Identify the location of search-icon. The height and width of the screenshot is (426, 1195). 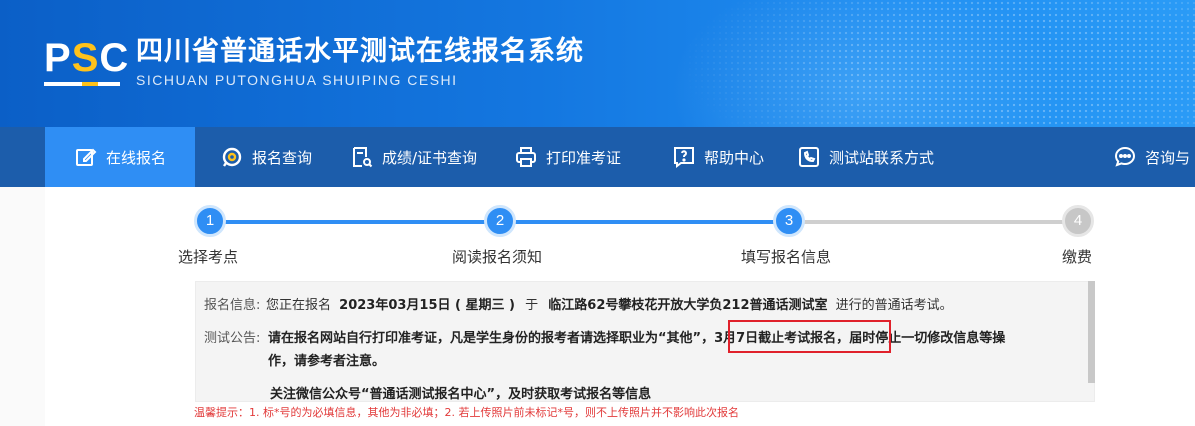
(232, 157).